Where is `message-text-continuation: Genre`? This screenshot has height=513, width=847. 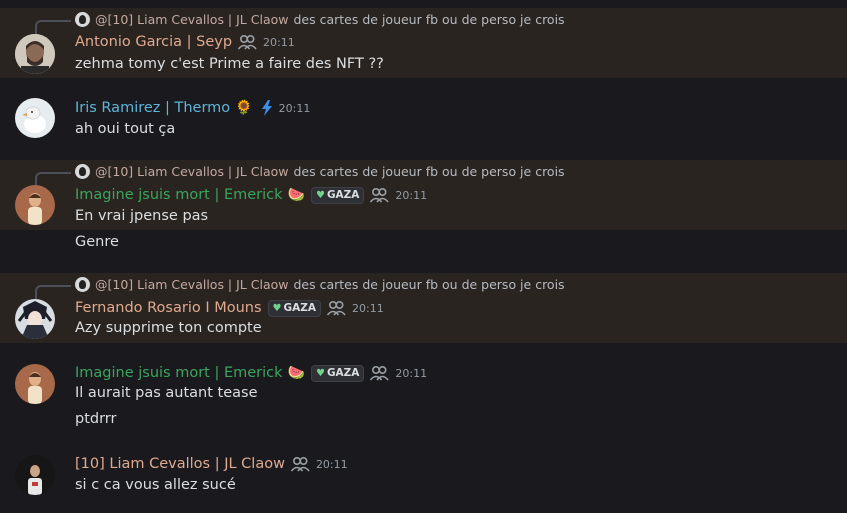 message-text-continuation: Genre is located at coordinates (97, 242).